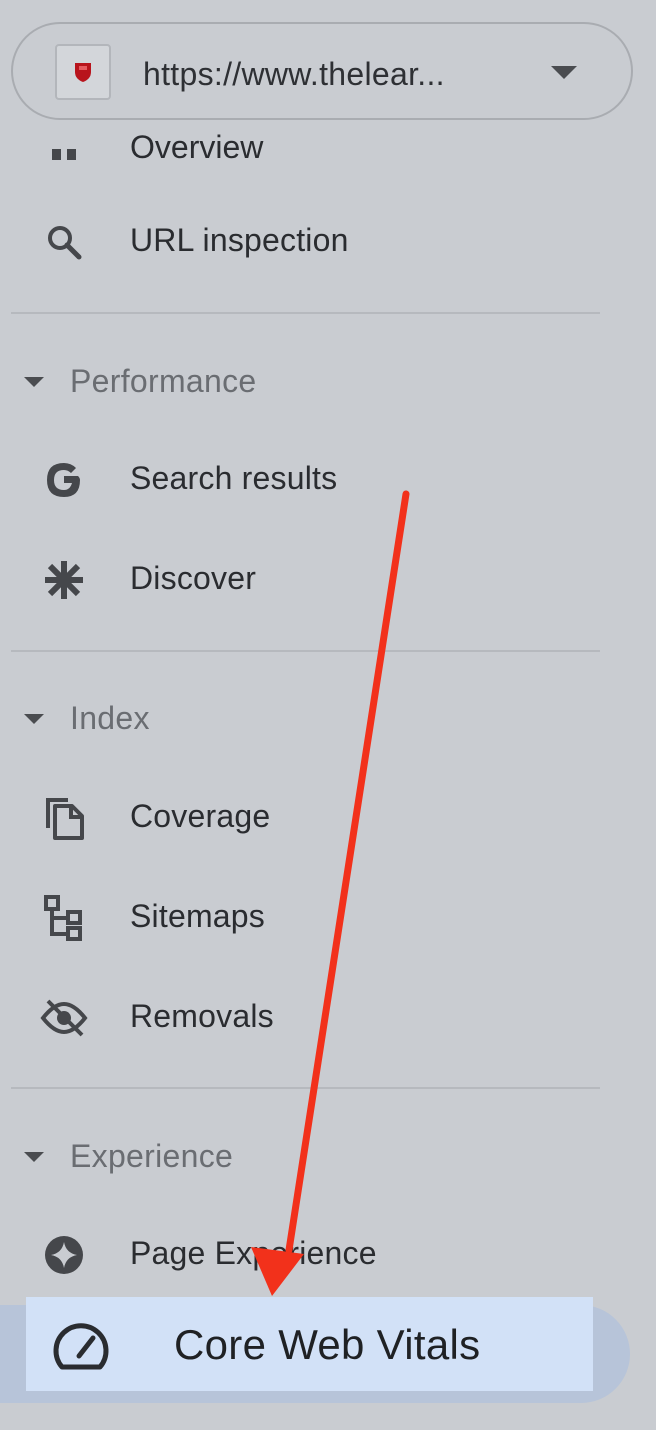 The image size is (656, 1430). I want to click on nav-item-page-experience: Page Experience, so click(300, 1253).